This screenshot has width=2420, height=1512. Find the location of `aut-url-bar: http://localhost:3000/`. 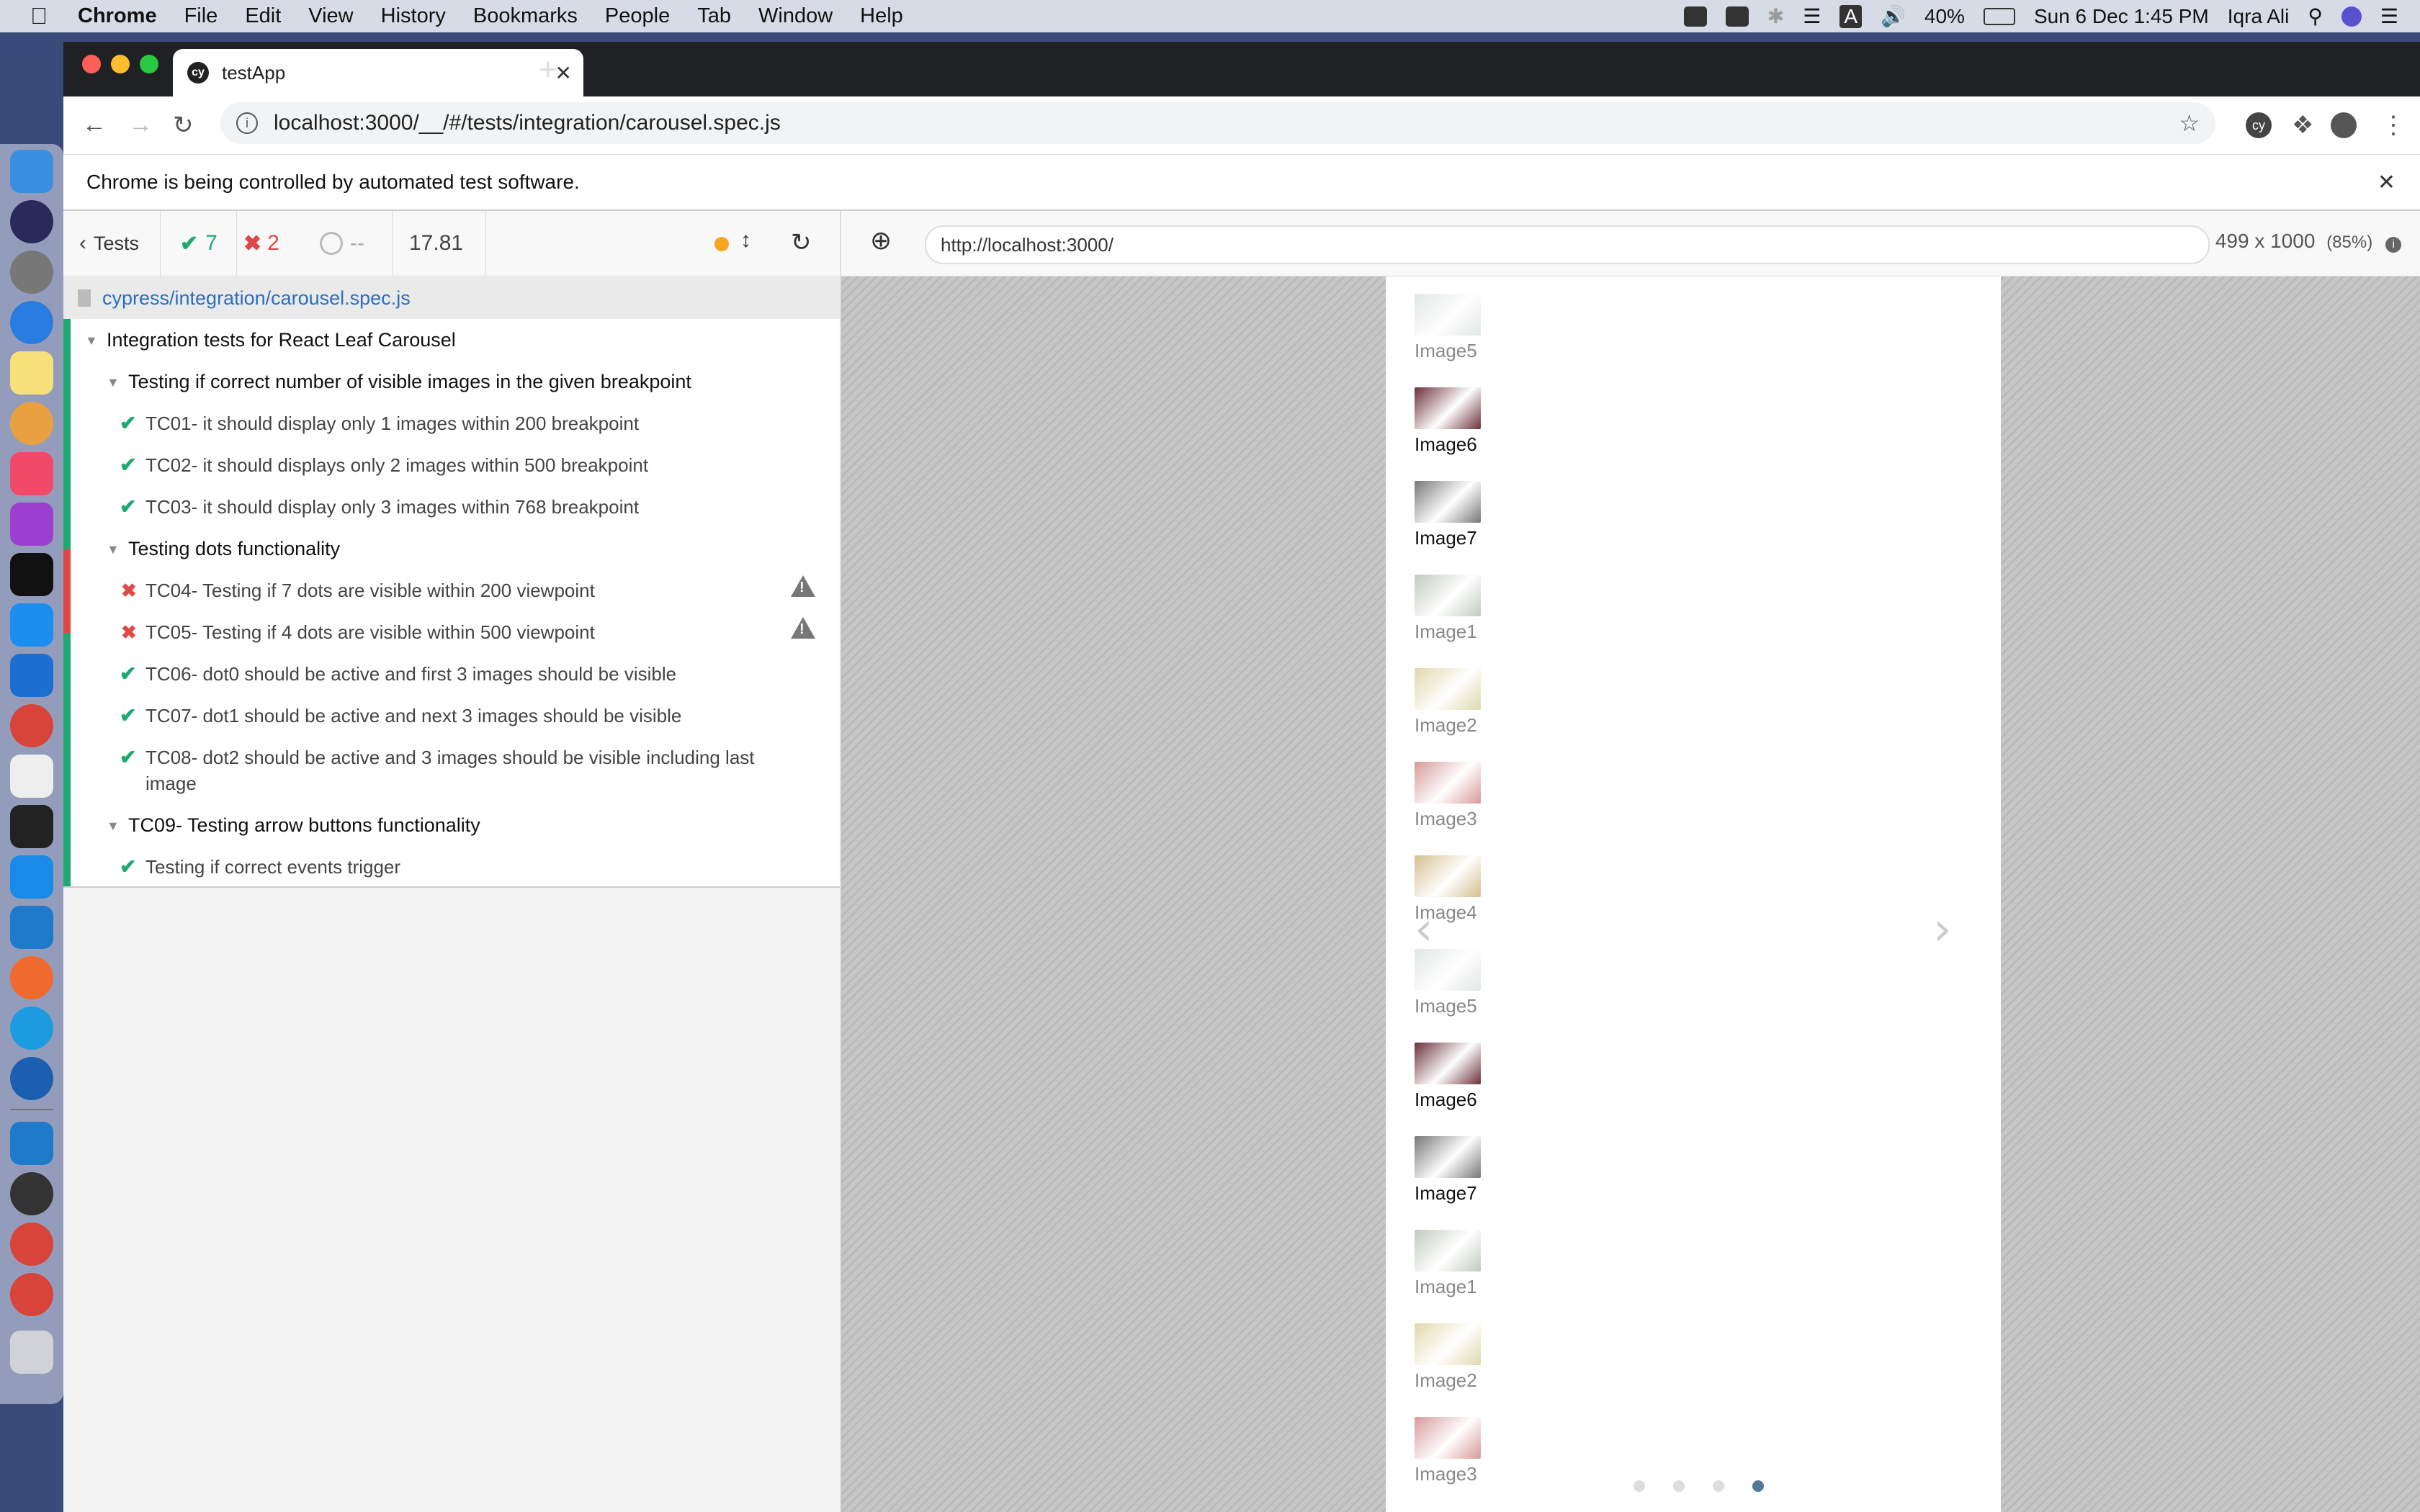

aut-url-bar: http://localhost:3000/ is located at coordinates (1567, 244).